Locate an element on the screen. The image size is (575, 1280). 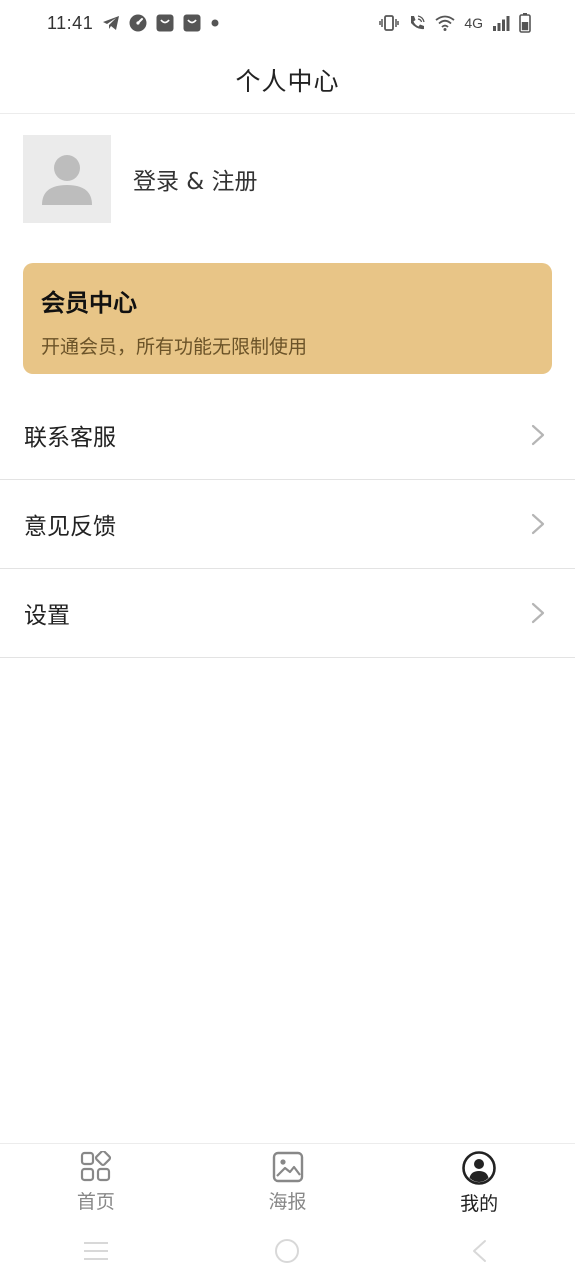
back-icon is located at coordinates (480, 1251).